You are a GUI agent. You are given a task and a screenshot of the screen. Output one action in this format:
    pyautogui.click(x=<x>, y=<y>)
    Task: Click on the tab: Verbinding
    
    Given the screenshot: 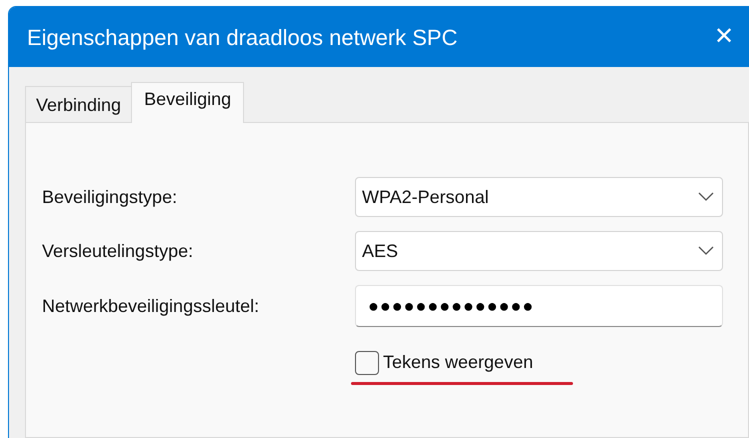 What is the action you would take?
    pyautogui.click(x=78, y=104)
    